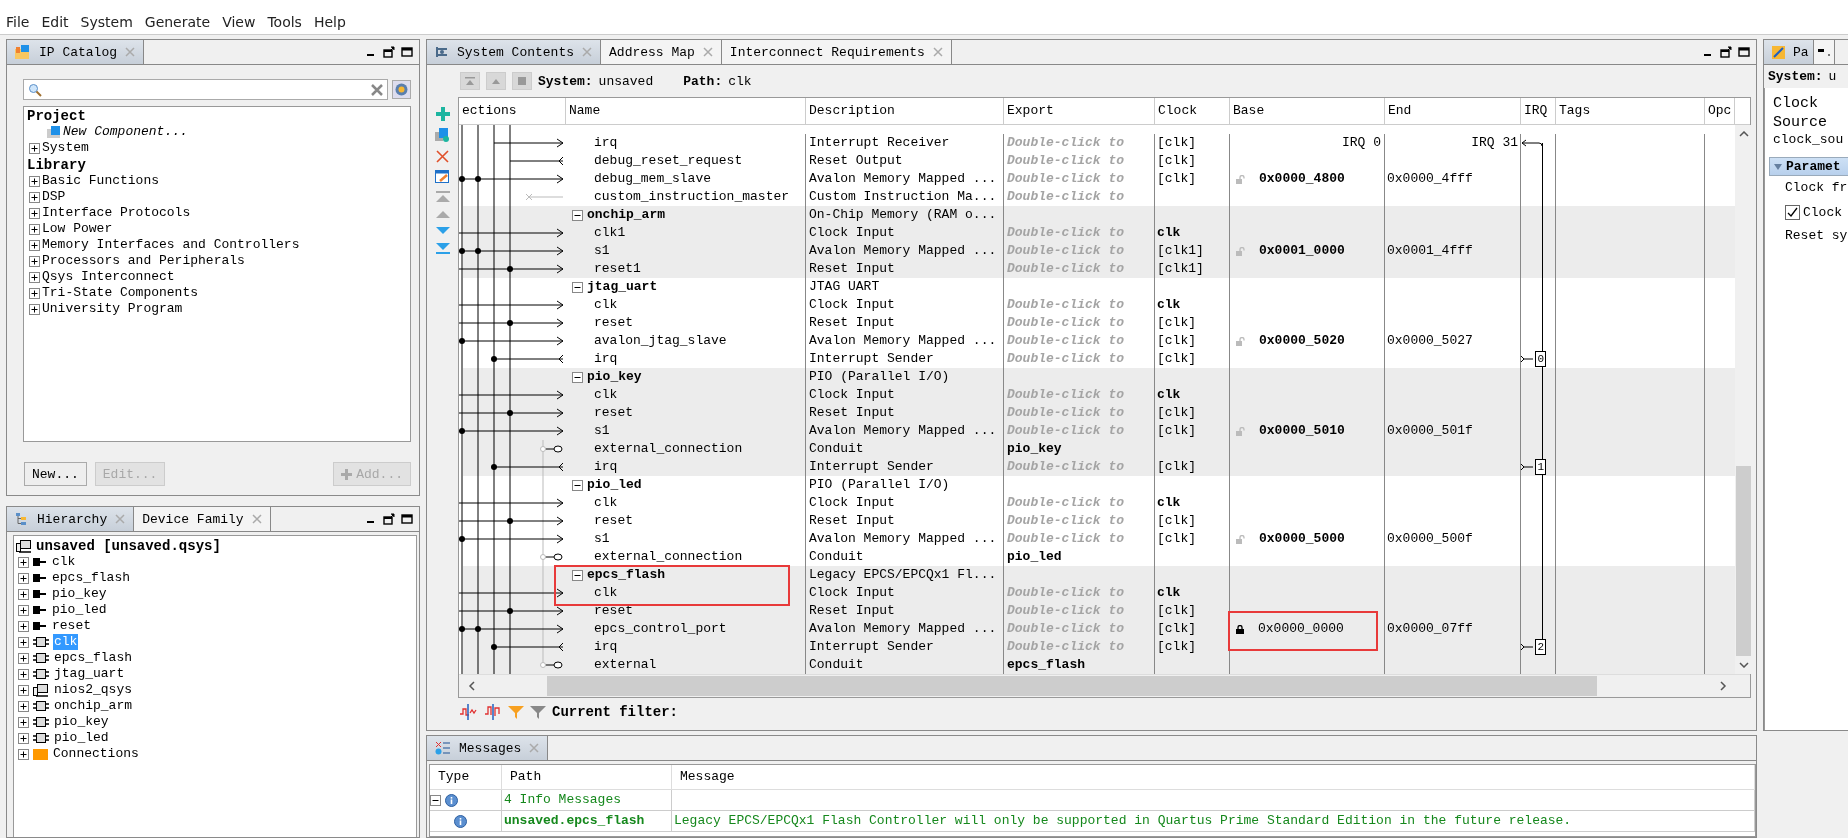 This screenshot has width=1848, height=838. I want to click on lock-icon, so click(1240, 629).